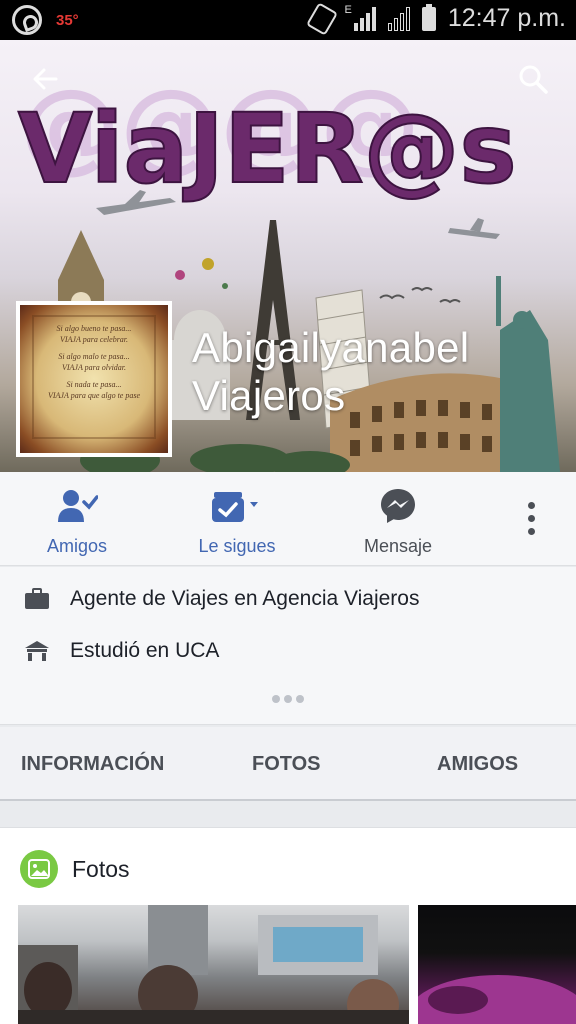 This screenshot has height=1024, width=576. What do you see at coordinates (67, 20) in the screenshot?
I see `temperature-indicator: 35°` at bounding box center [67, 20].